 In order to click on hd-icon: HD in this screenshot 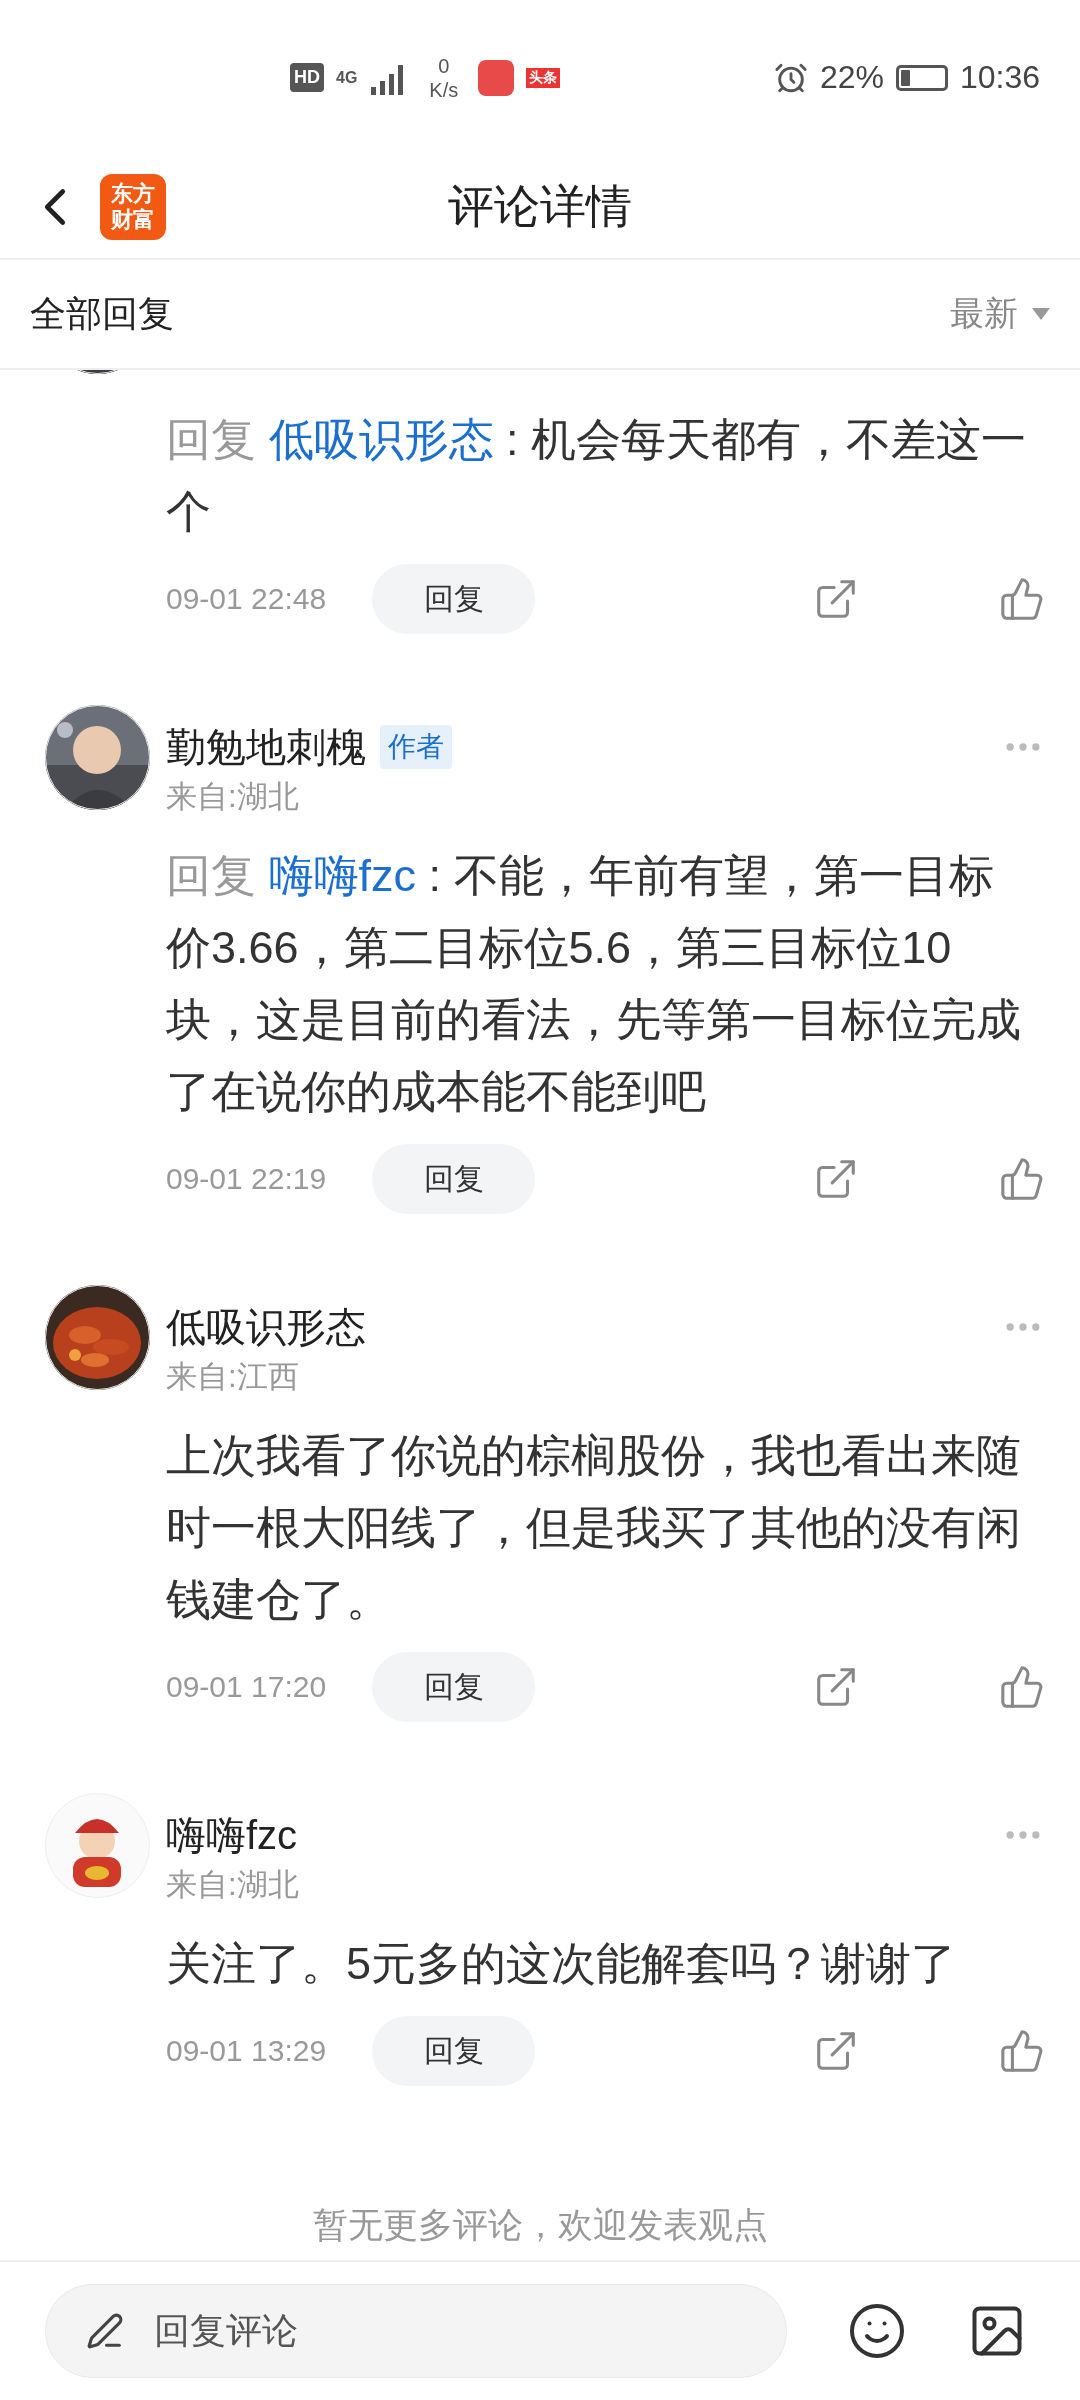, I will do `click(307, 77)`.